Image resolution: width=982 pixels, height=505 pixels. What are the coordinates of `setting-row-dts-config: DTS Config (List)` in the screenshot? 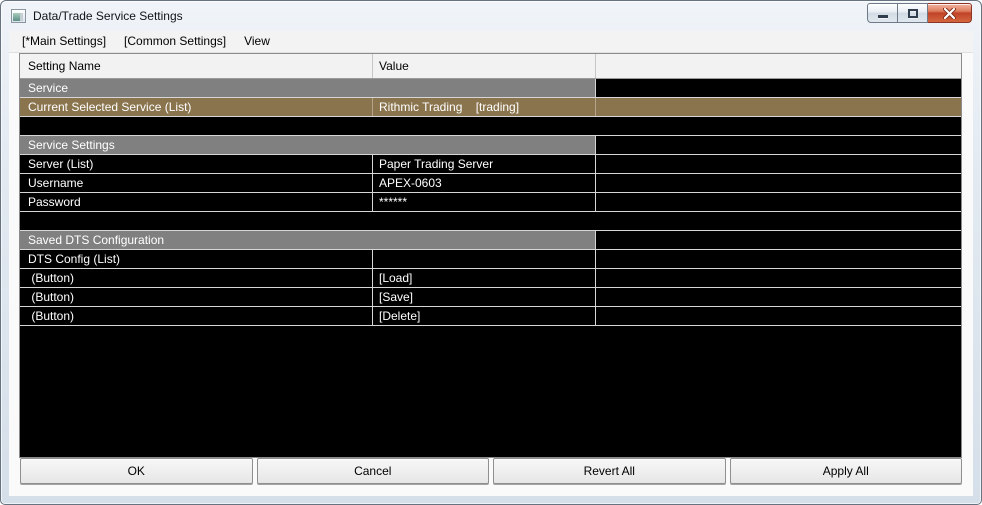 It's located at (490, 259).